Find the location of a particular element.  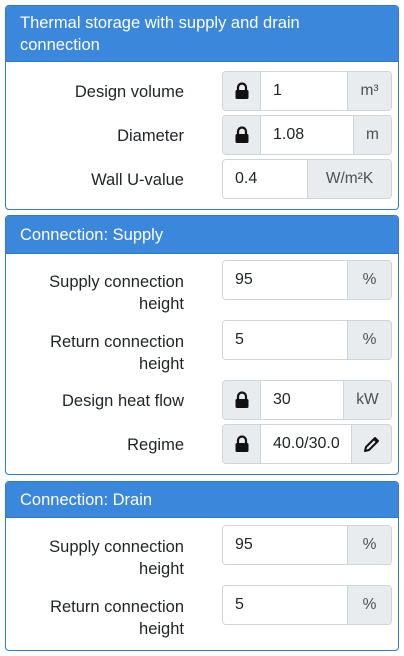

supply-height-group: % is located at coordinates (307, 280).